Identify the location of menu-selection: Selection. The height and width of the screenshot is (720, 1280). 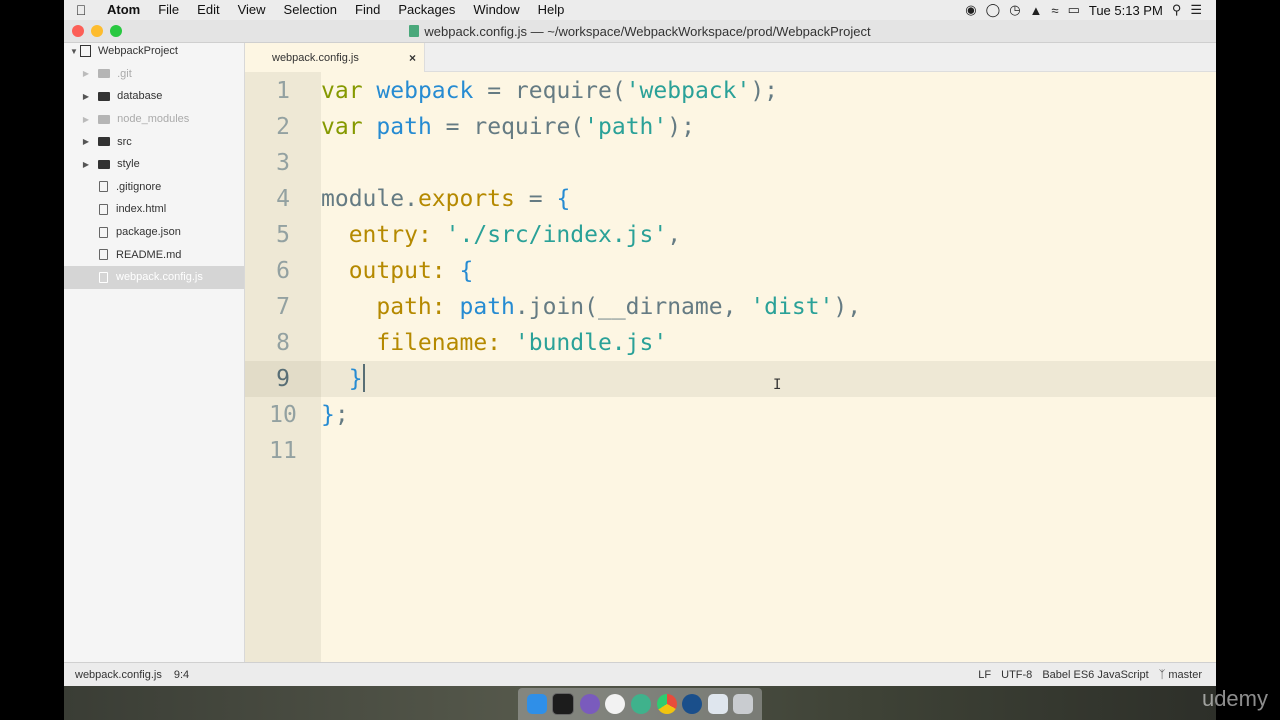
(310, 10).